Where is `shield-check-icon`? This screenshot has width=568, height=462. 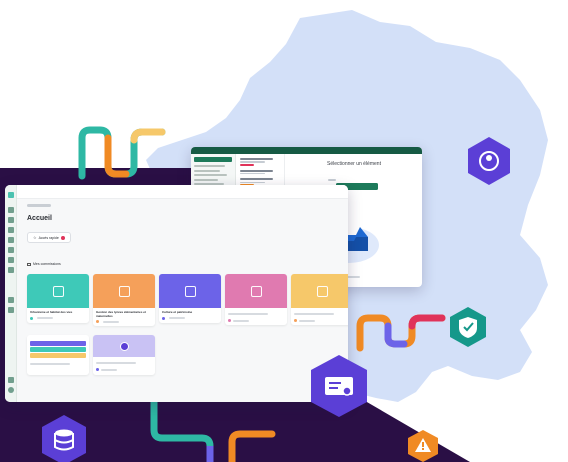
shield-check-icon is located at coordinates (468, 327).